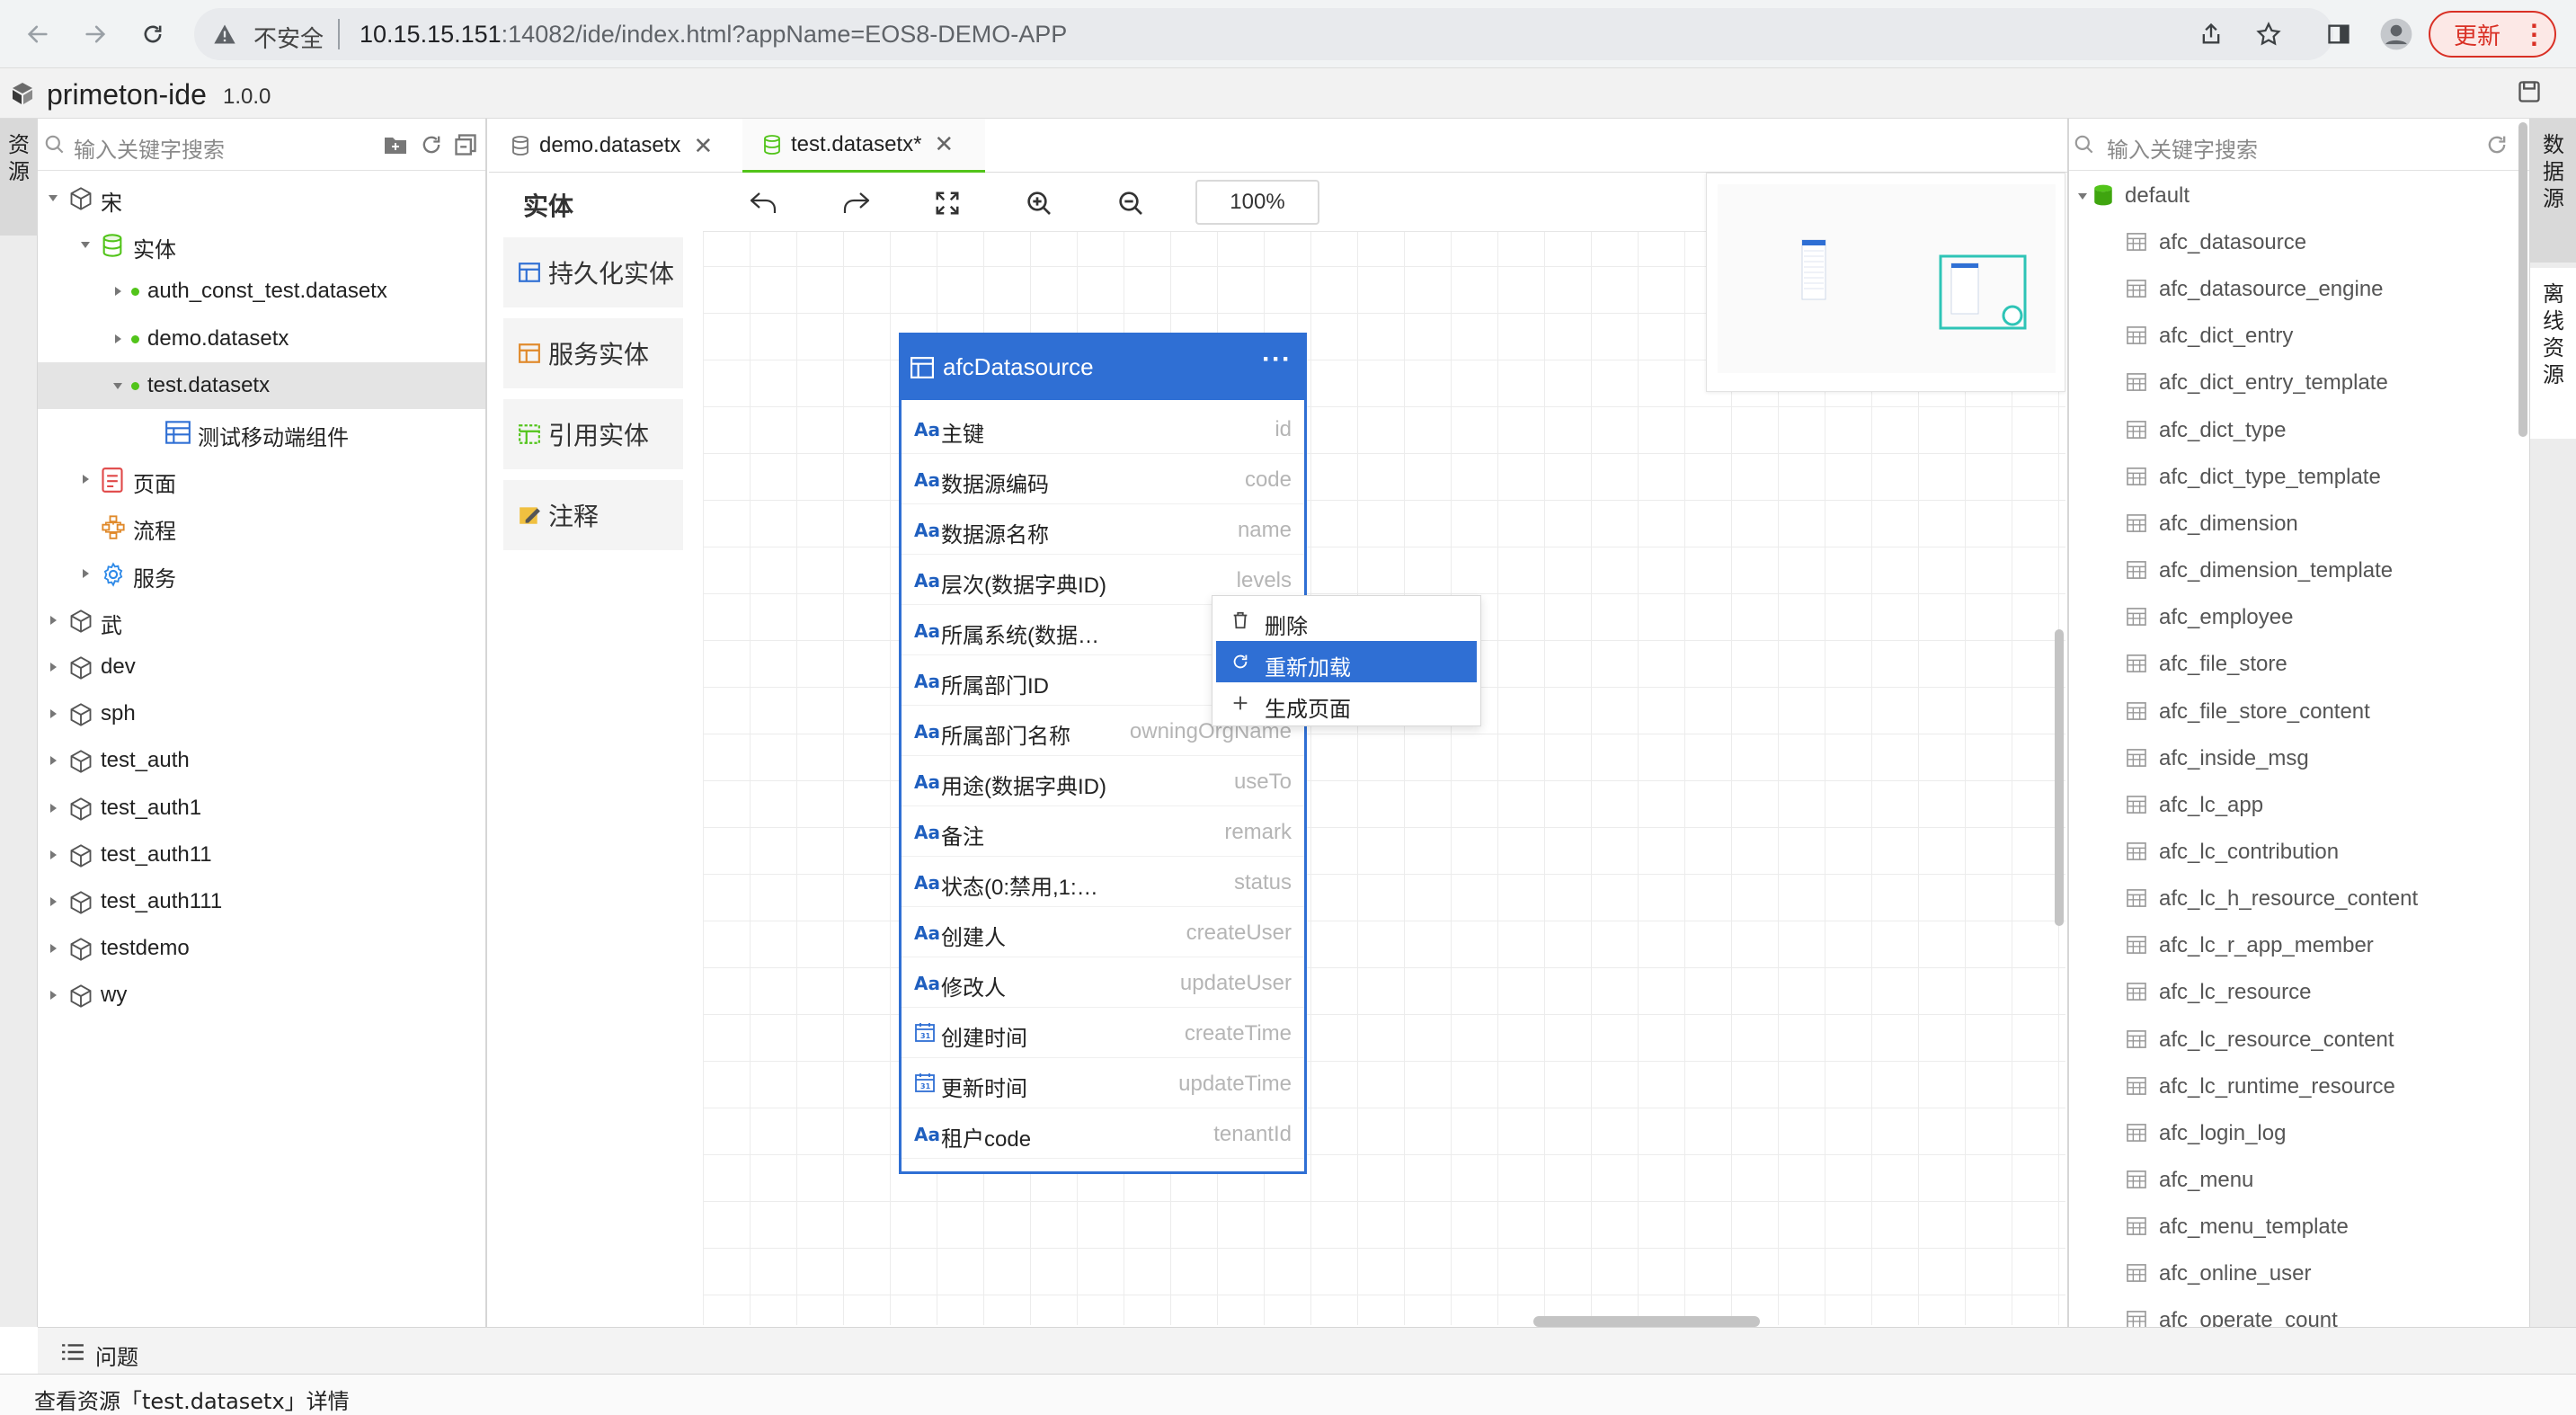 This screenshot has width=2576, height=1415. What do you see at coordinates (593, 515) in the screenshot?
I see `palette-item-comment: 注释` at bounding box center [593, 515].